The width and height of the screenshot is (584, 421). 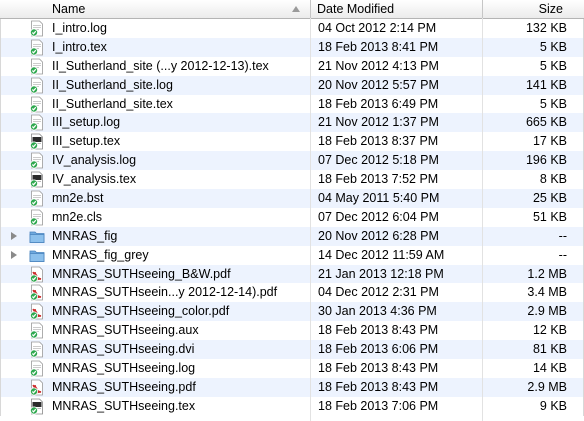 What do you see at coordinates (124, 368) in the screenshot?
I see `file-name: MNRAS_SUTHseeing.log` at bounding box center [124, 368].